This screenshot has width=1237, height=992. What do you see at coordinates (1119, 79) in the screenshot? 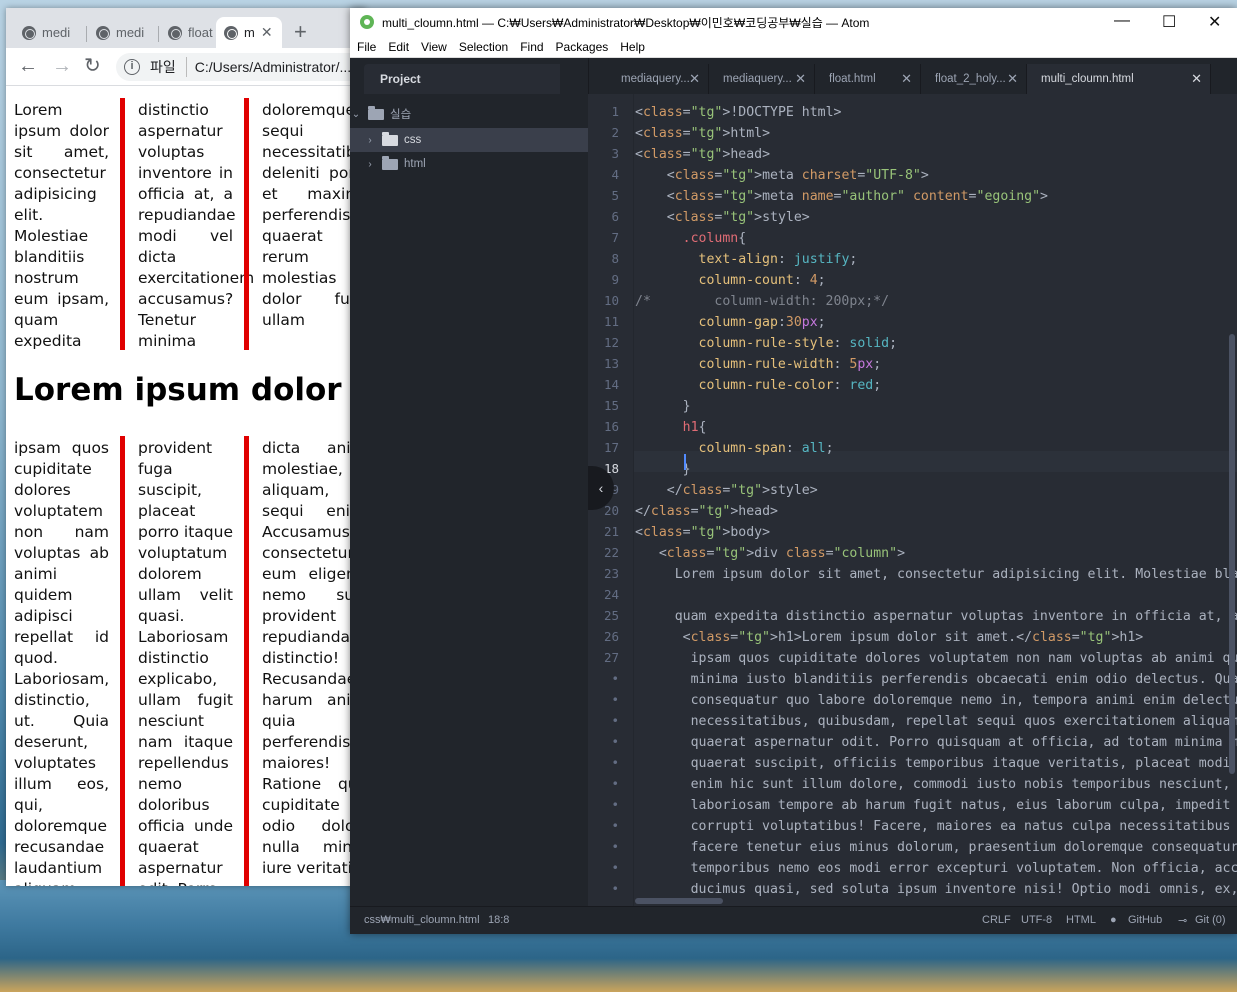
I see `editor-tab-active: multi_cloumn.html ✕` at bounding box center [1119, 79].